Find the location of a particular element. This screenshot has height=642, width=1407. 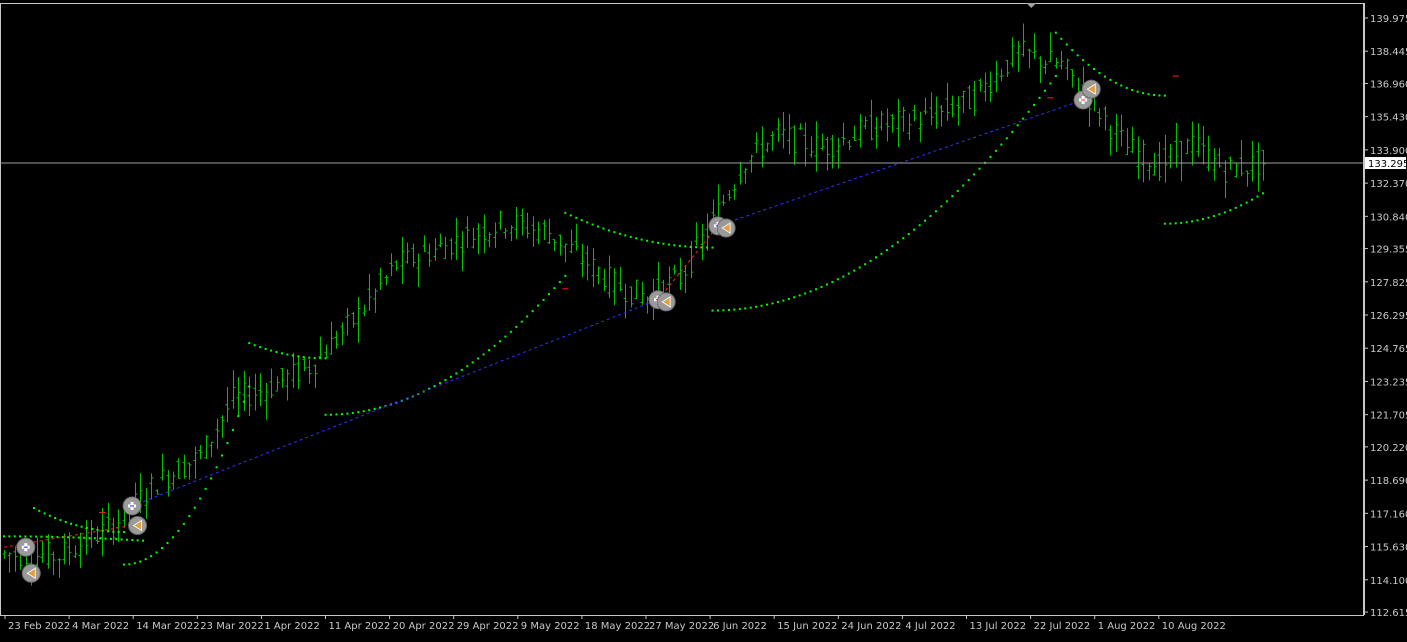

price-axis-label: 130.840 is located at coordinates (1388, 217).